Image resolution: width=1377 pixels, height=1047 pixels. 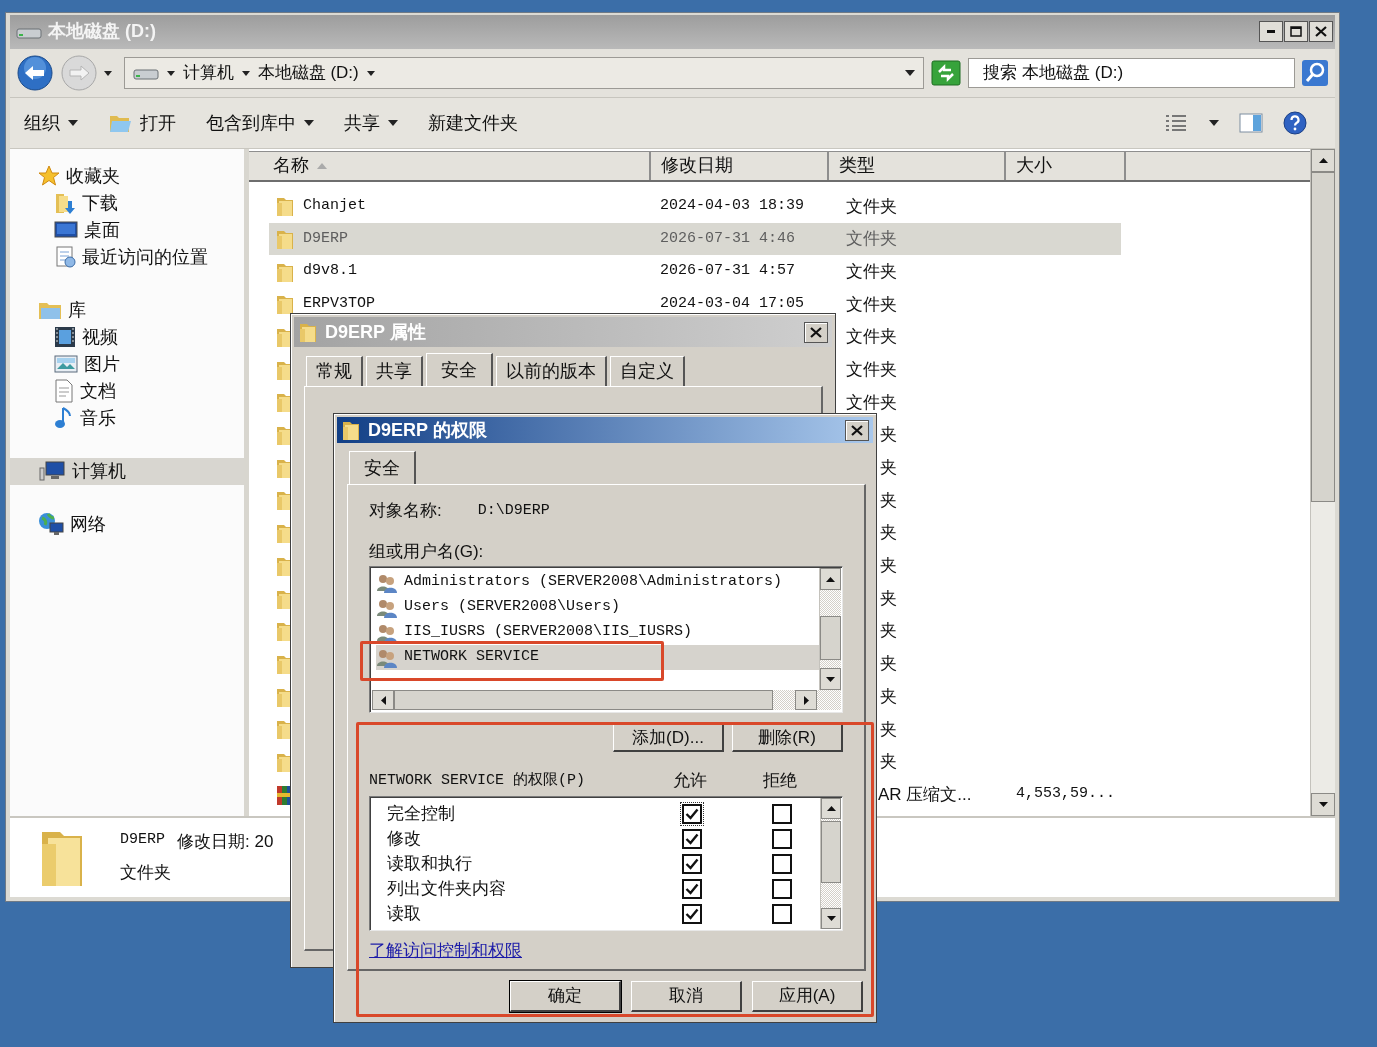 What do you see at coordinates (421, 814) in the screenshot?
I see `permission-name: 完全控制` at bounding box center [421, 814].